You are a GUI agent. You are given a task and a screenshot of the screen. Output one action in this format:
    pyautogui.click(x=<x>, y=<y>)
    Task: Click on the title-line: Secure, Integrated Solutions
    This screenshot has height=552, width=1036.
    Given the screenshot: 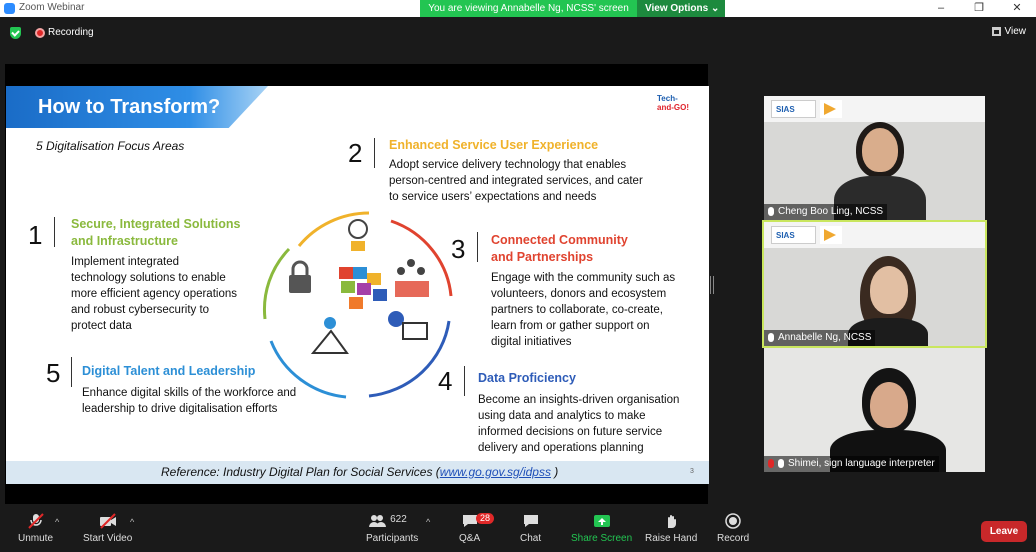 What is the action you would take?
    pyautogui.click(x=156, y=224)
    